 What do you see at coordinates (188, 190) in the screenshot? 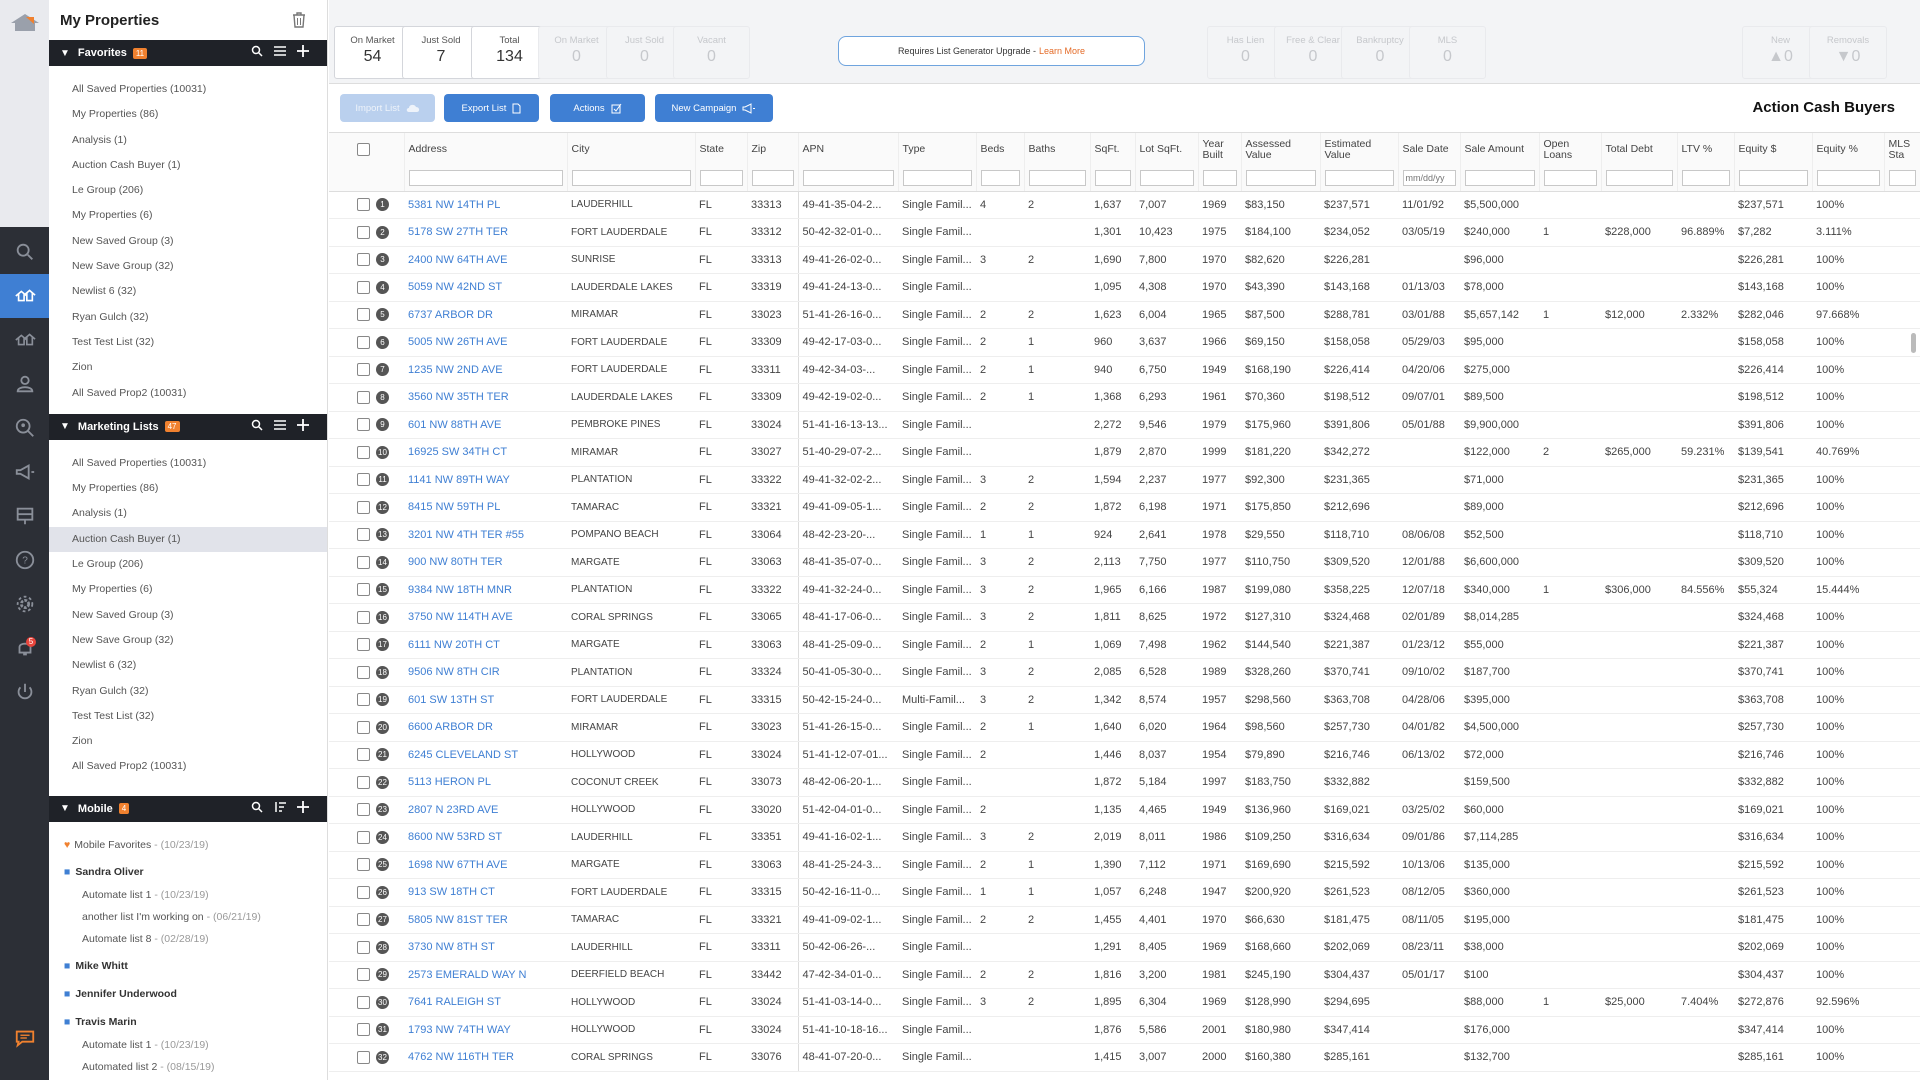
I see `sidebar-item-favorite: Le Group (206)` at bounding box center [188, 190].